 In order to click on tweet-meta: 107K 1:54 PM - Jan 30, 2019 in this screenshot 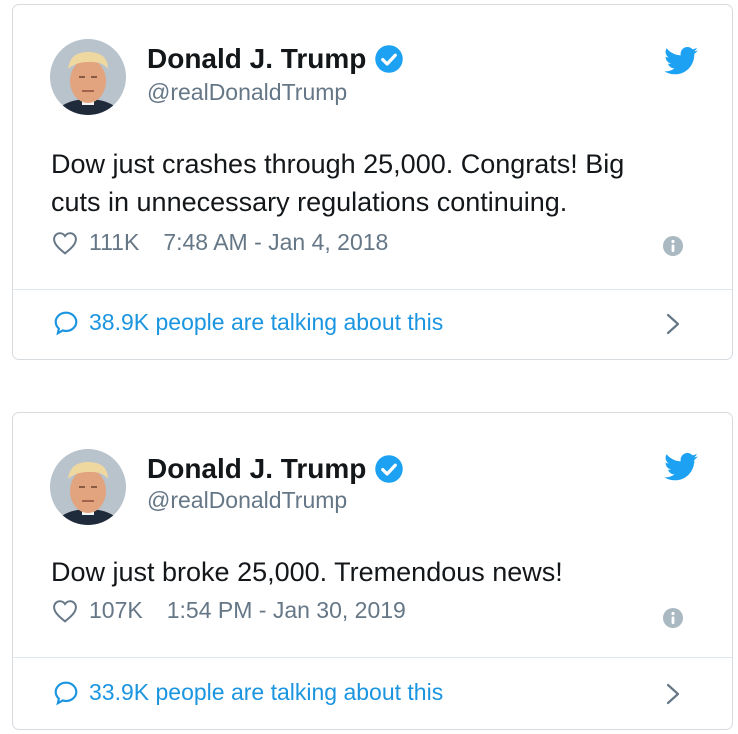, I will do `click(228, 610)`.